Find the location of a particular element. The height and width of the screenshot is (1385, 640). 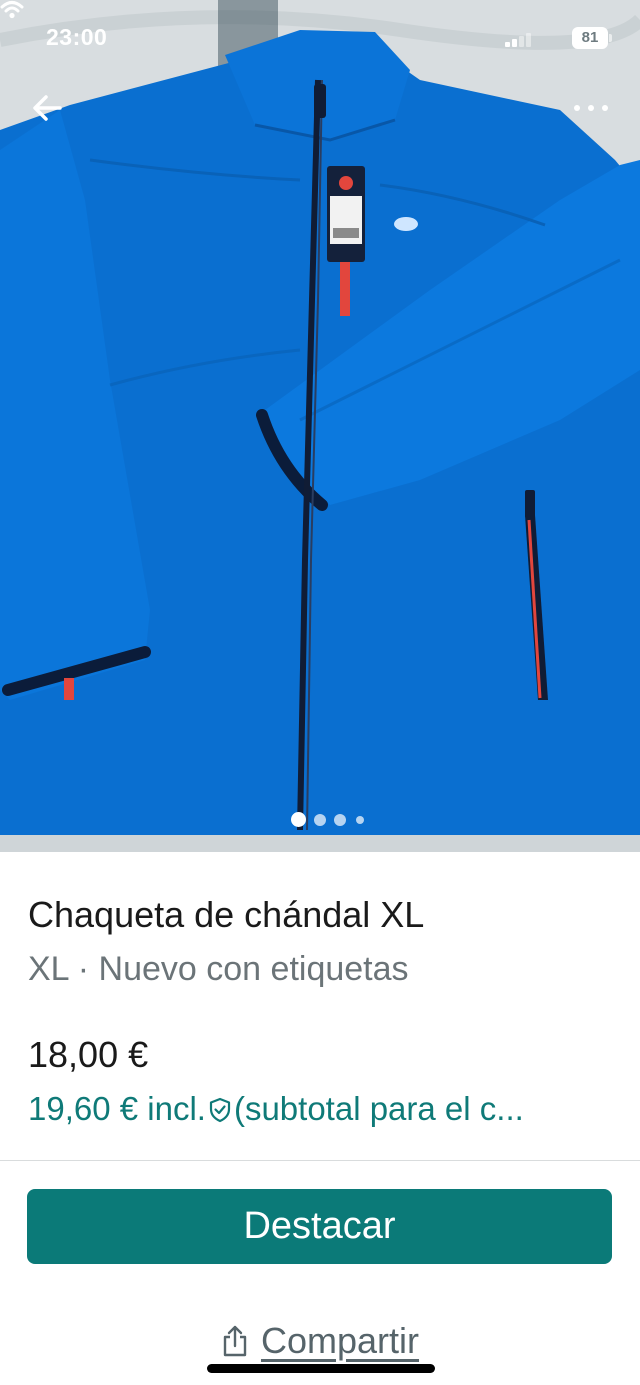

feature-button: Destacar is located at coordinates (319, 1226).